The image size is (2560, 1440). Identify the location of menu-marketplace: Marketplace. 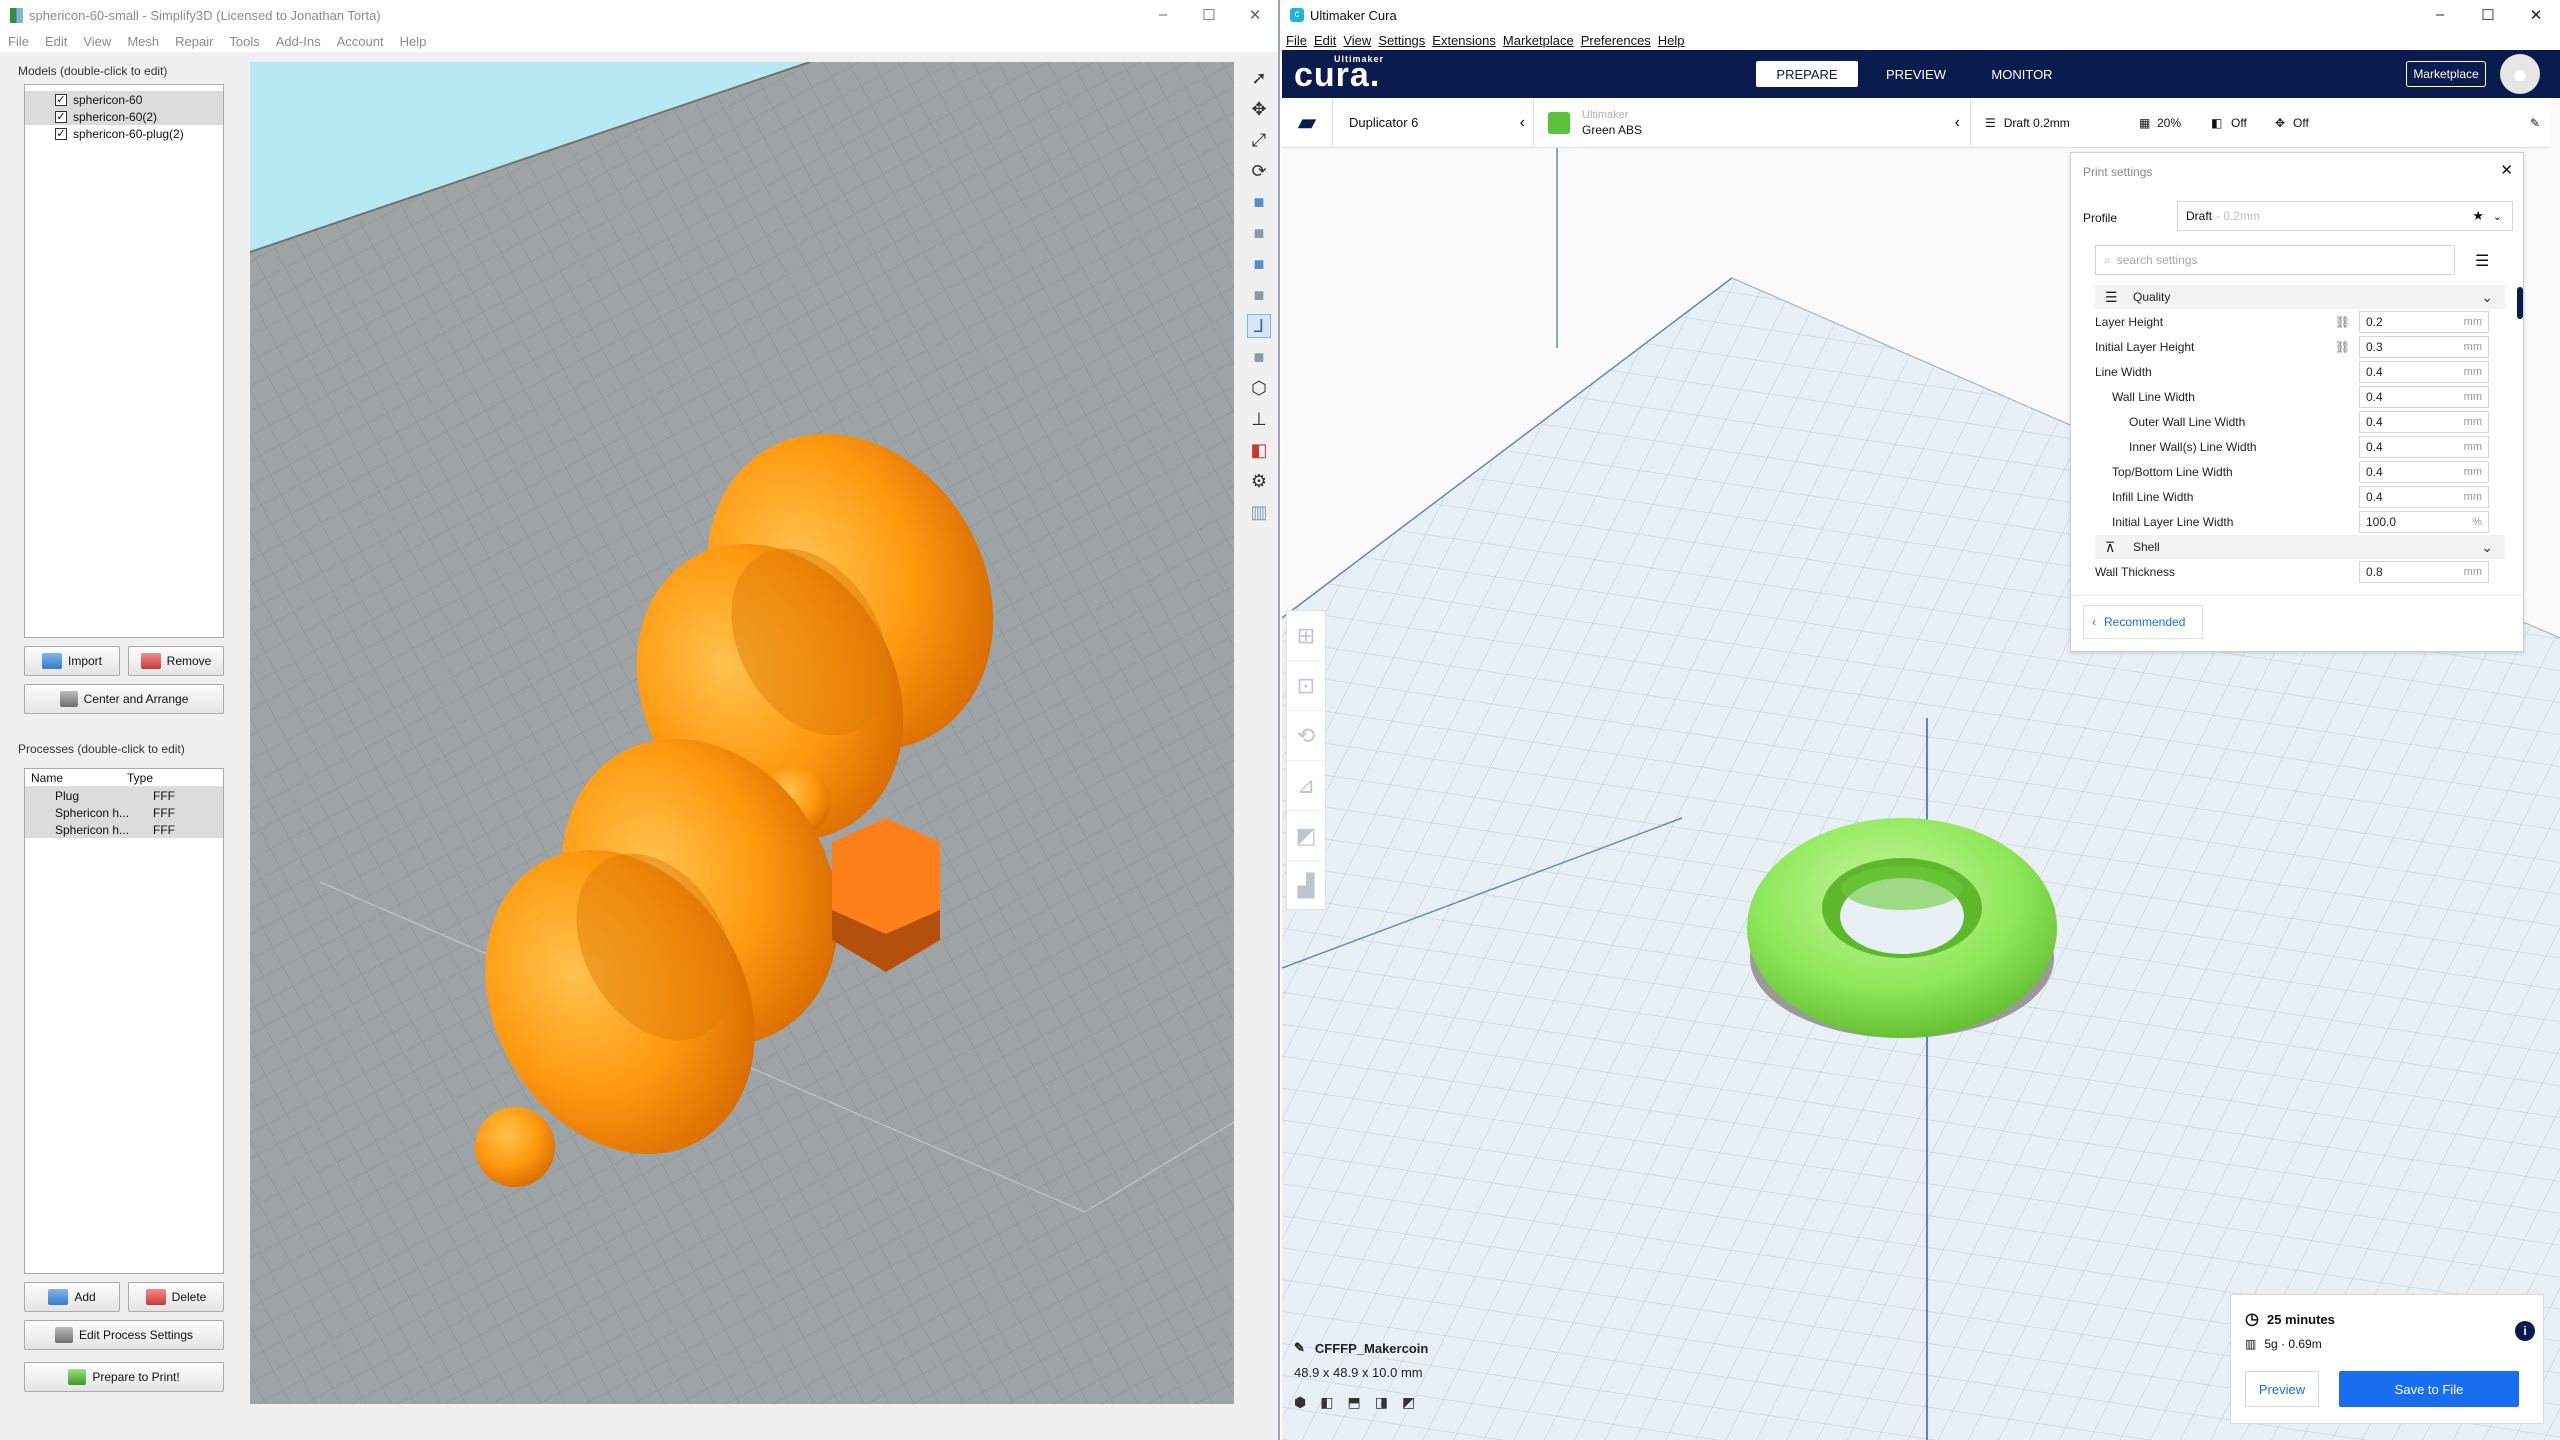
(1538, 40).